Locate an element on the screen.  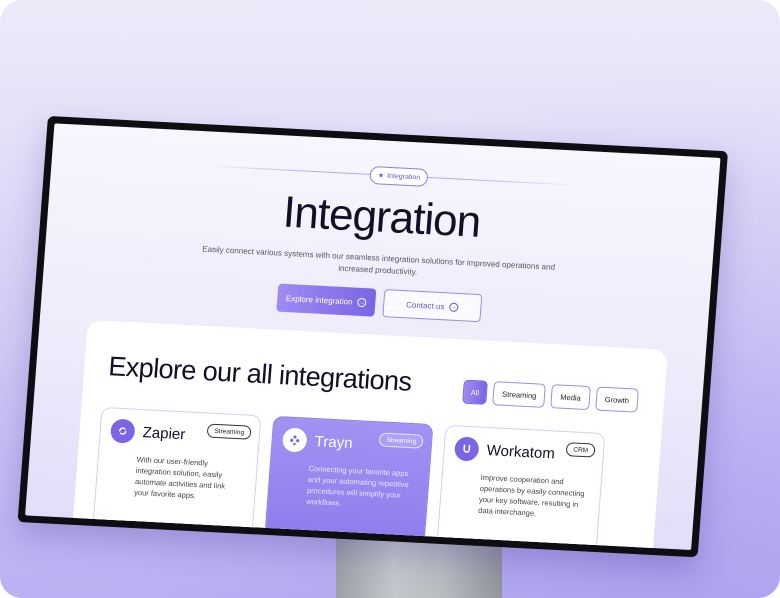
explore-integration-button: Explore integration → is located at coordinates (326, 300).